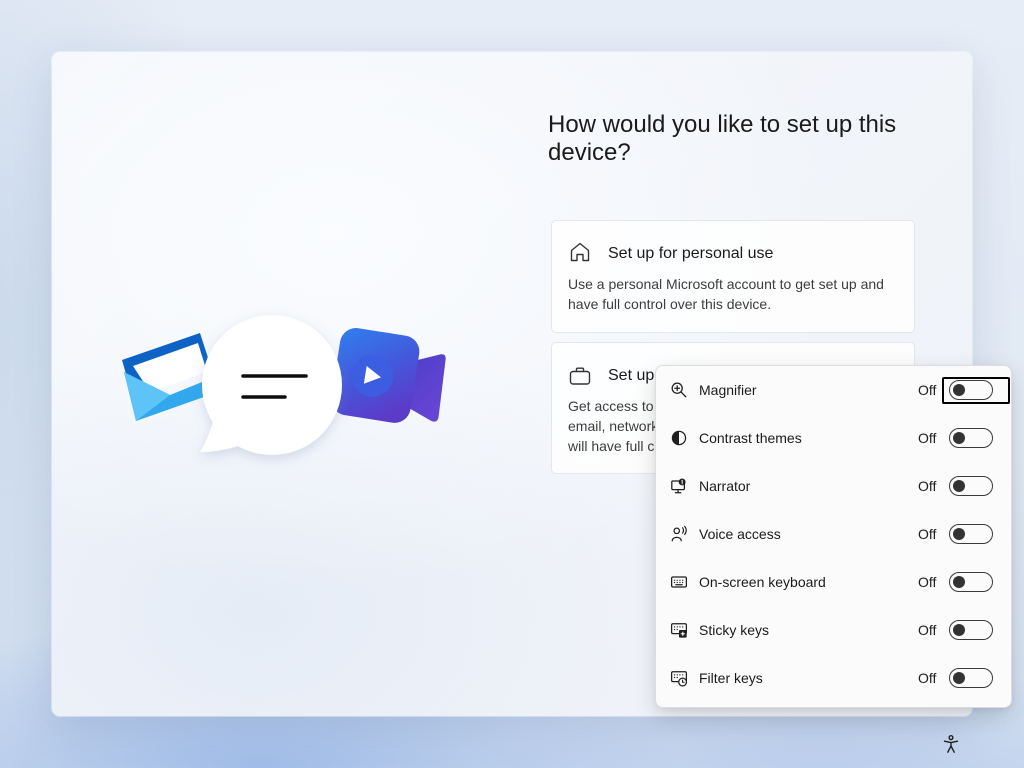 Image resolution: width=1024 pixels, height=768 pixels. I want to click on flyout-item-voice-access: Voice access Off, so click(833, 534).